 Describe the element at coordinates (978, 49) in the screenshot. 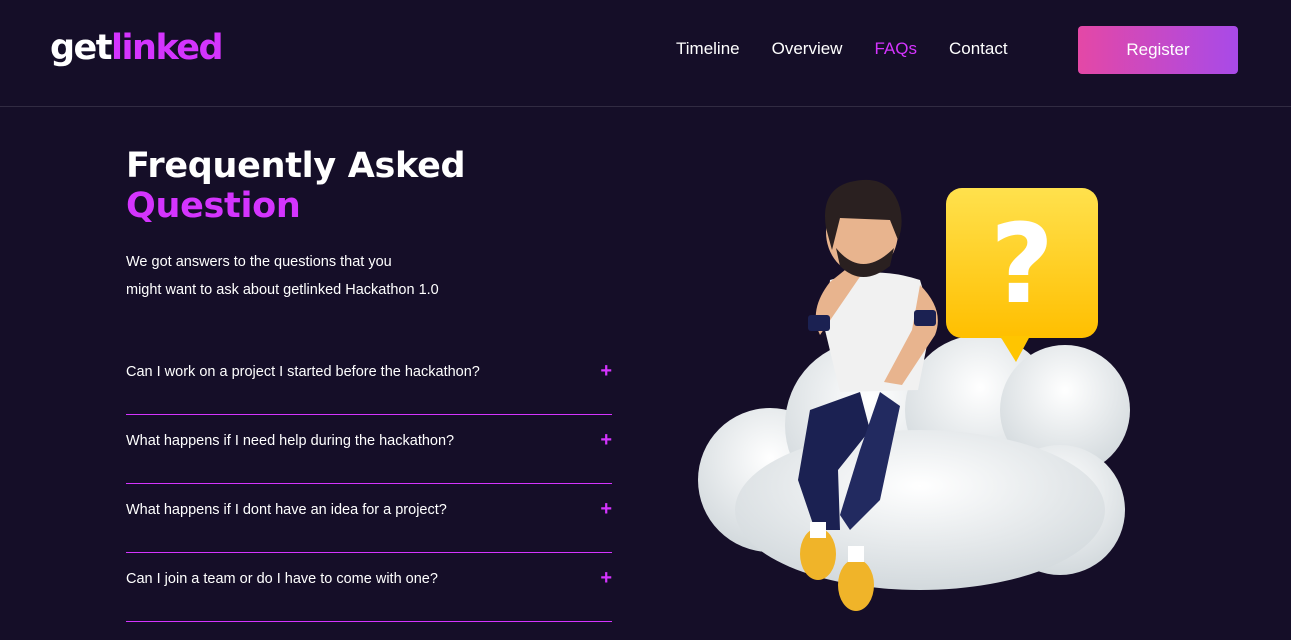

I see `nav-contact: Contact` at that location.